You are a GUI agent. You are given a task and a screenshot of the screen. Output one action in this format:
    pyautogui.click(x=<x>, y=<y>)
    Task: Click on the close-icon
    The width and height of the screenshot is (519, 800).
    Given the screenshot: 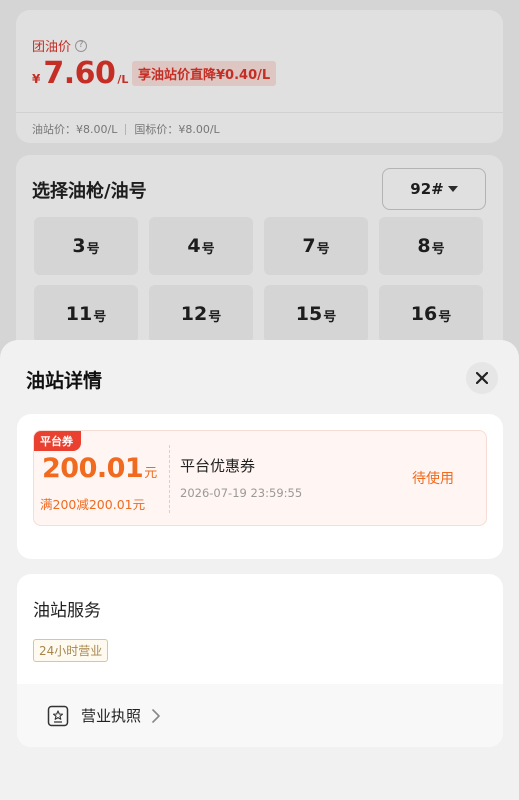 What is the action you would take?
    pyautogui.click(x=482, y=378)
    